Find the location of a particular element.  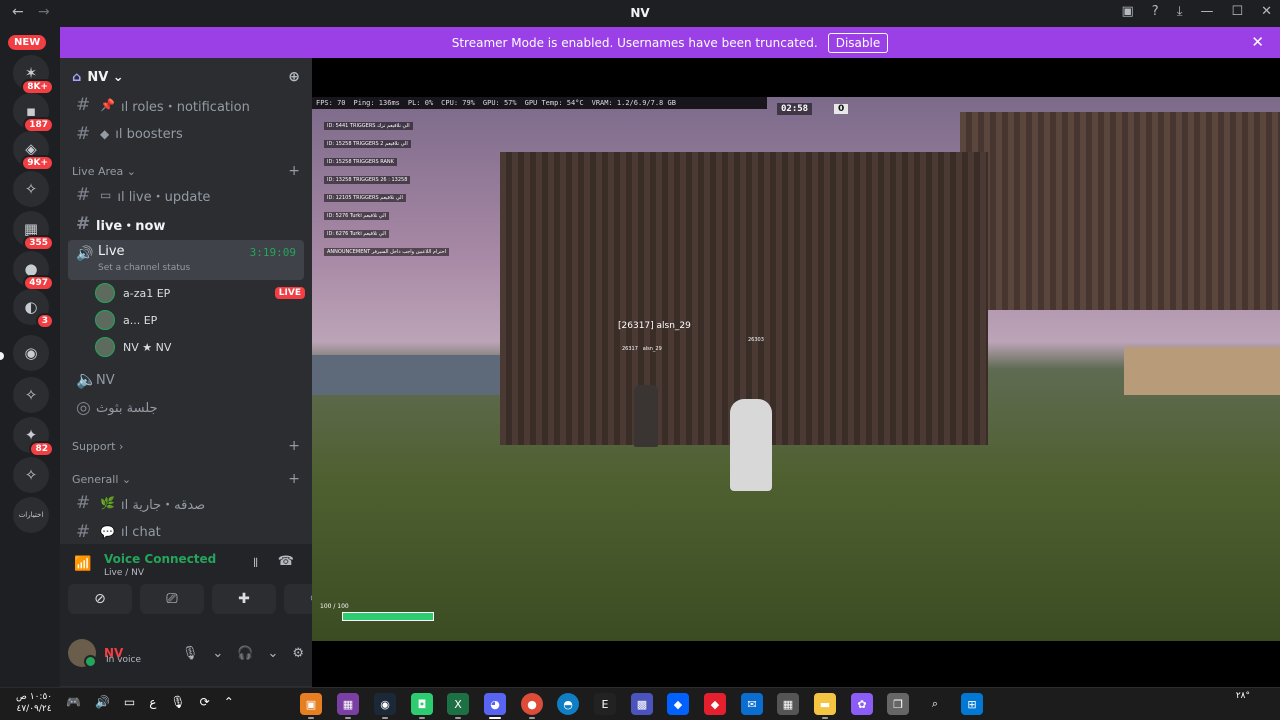

category-live-area: Live Area ⌄ + is located at coordinates (186, 171).